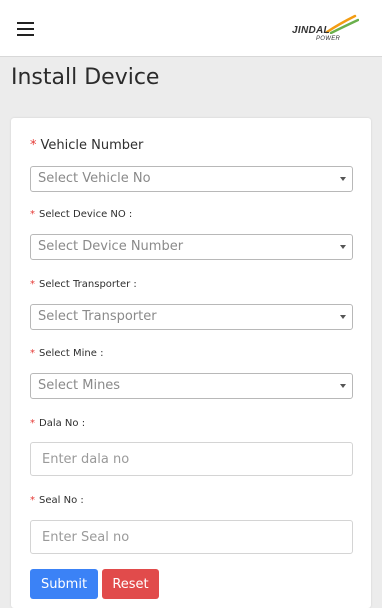  Describe the element at coordinates (191, 386) in the screenshot. I see `mine-select: Select Mines` at that location.